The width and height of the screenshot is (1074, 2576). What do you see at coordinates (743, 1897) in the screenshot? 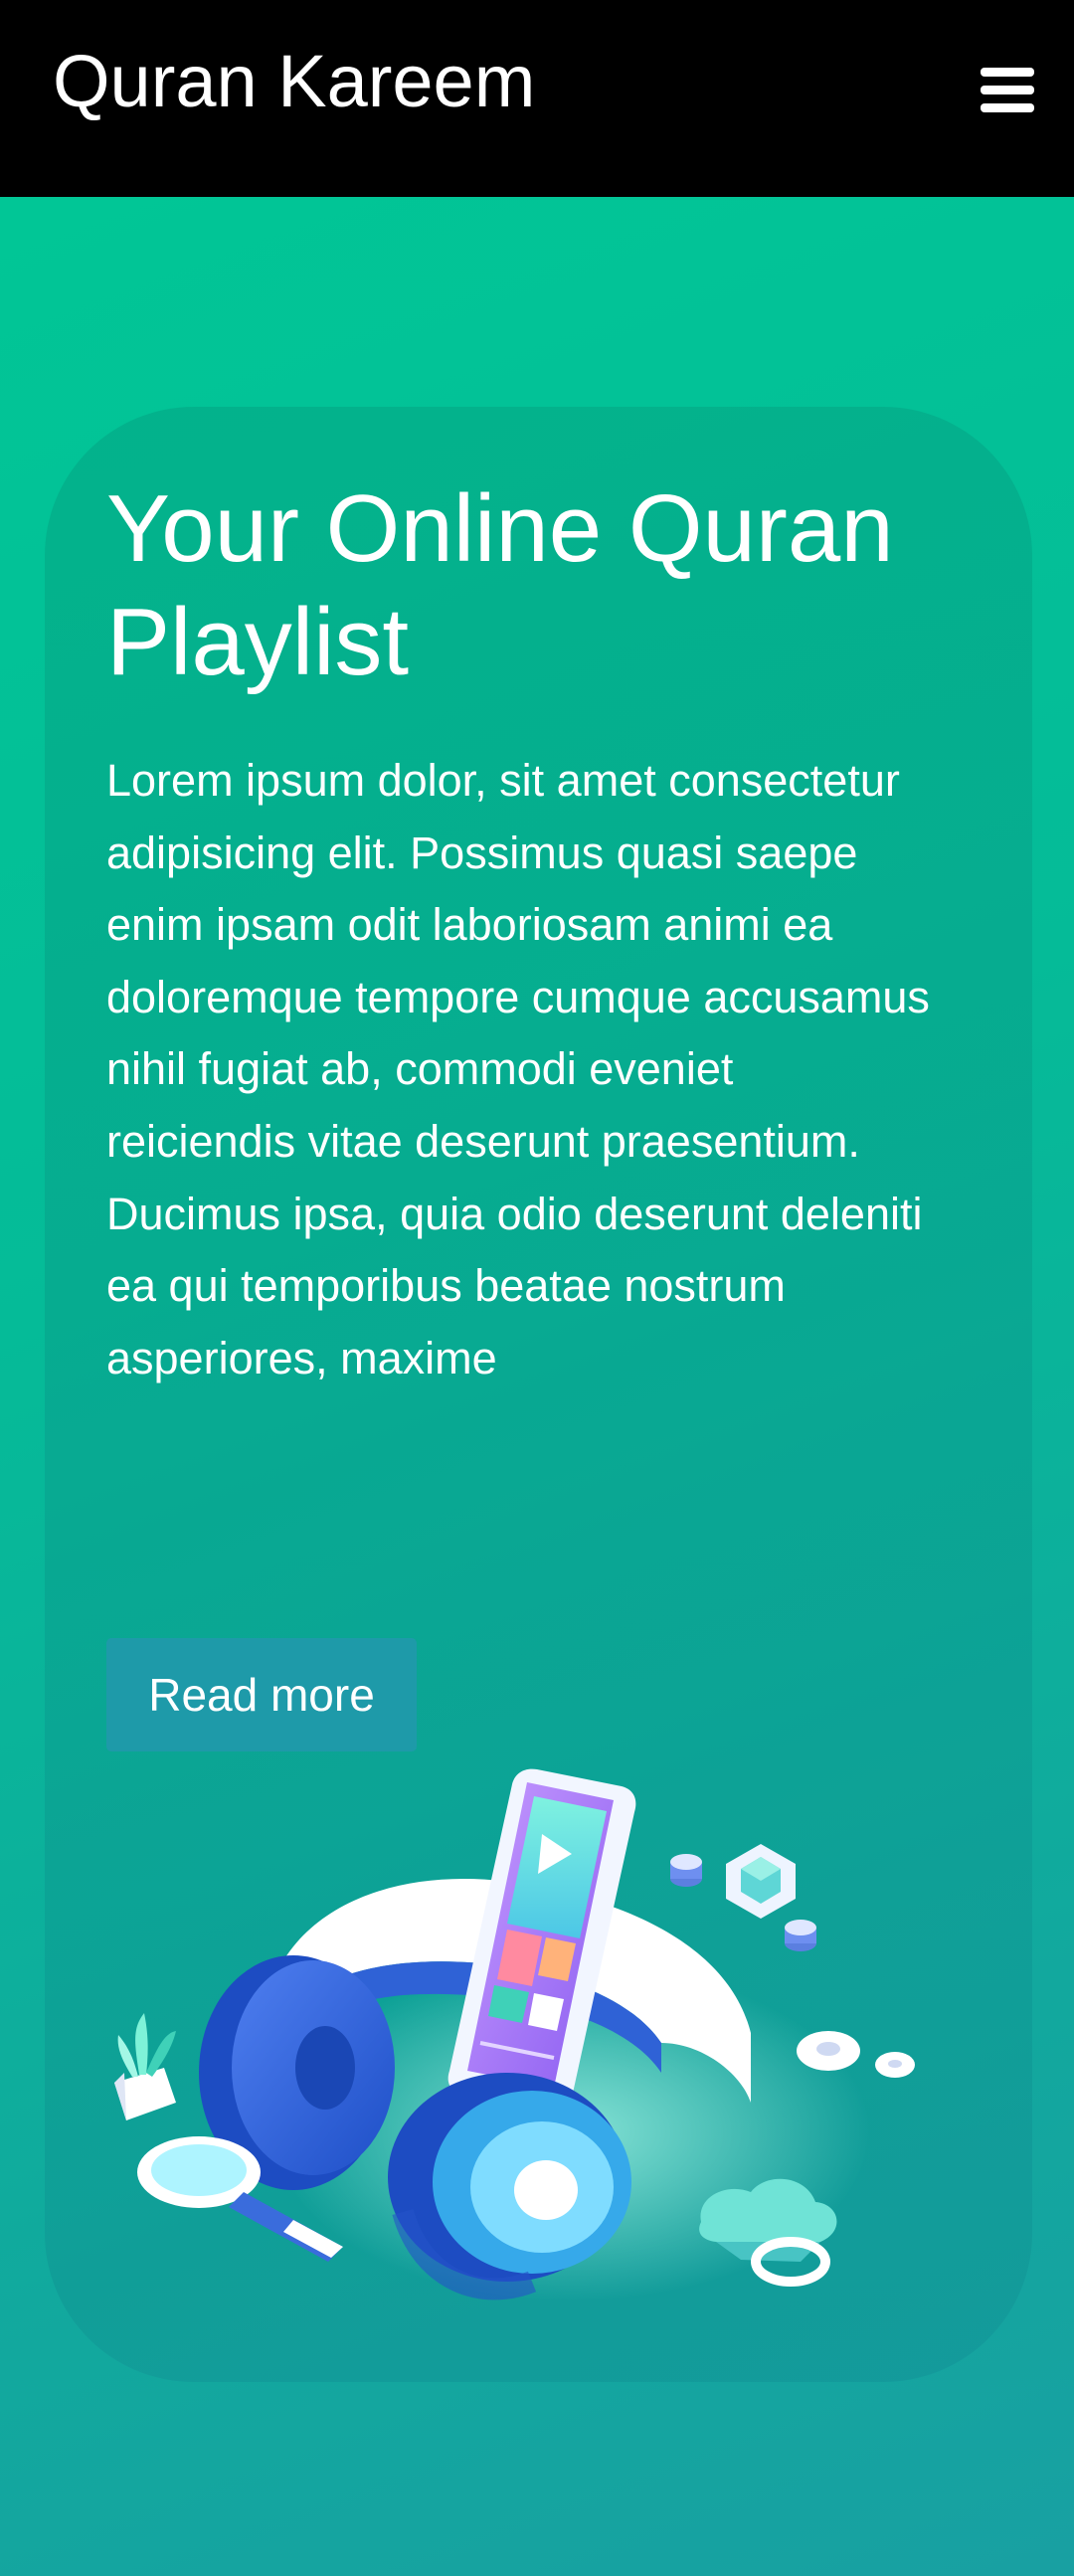
I see `data-cube-icon` at bounding box center [743, 1897].